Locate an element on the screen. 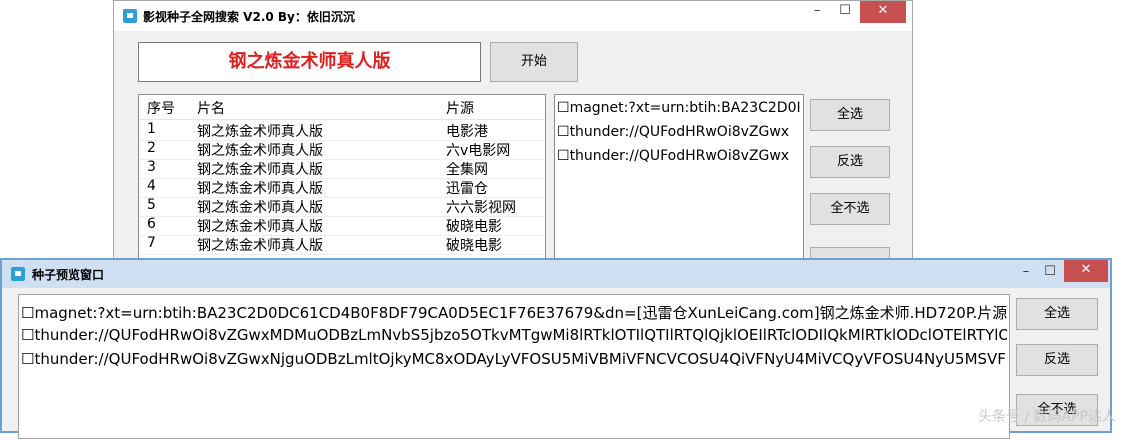 Image resolution: width=1124 pixels, height=439 pixels. header-source: 片源 is located at coordinates (460, 108).